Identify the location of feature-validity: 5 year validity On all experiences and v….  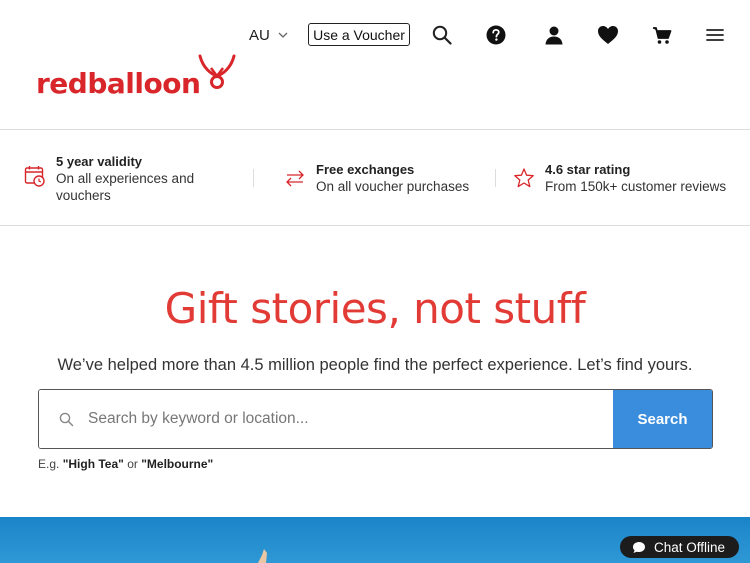
(109, 178).